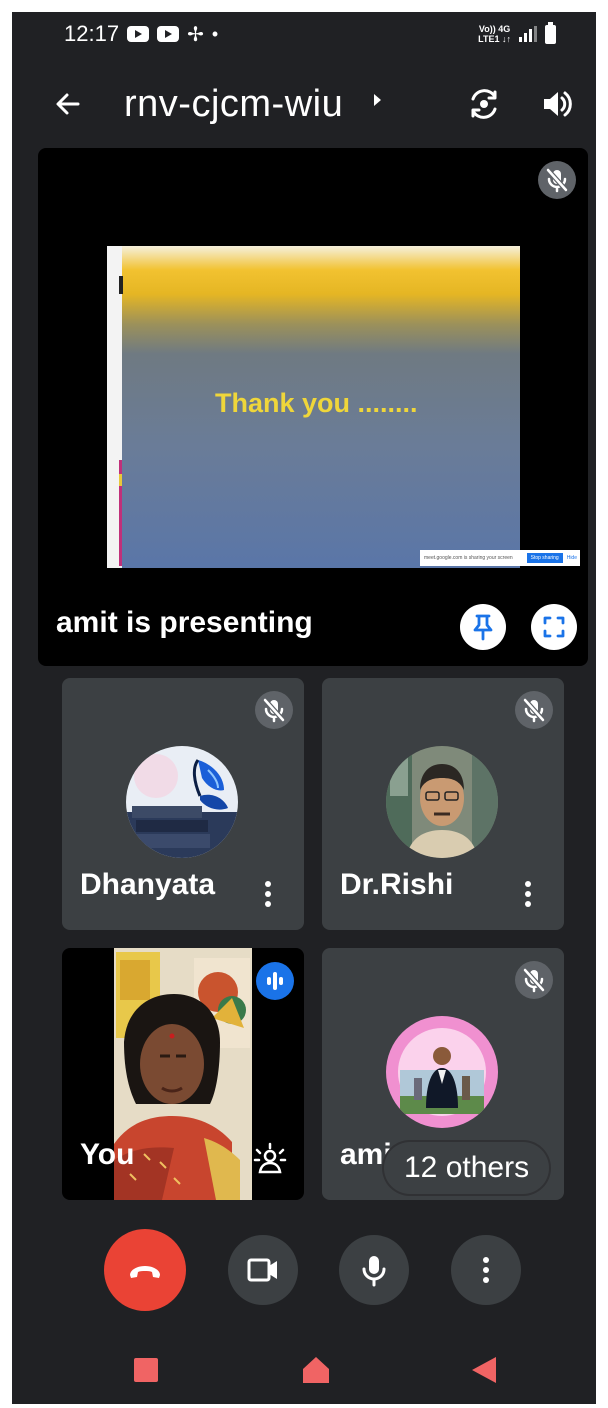 This screenshot has width=608, height=1408. What do you see at coordinates (483, 627) in the screenshot?
I see `pin-icon` at bounding box center [483, 627].